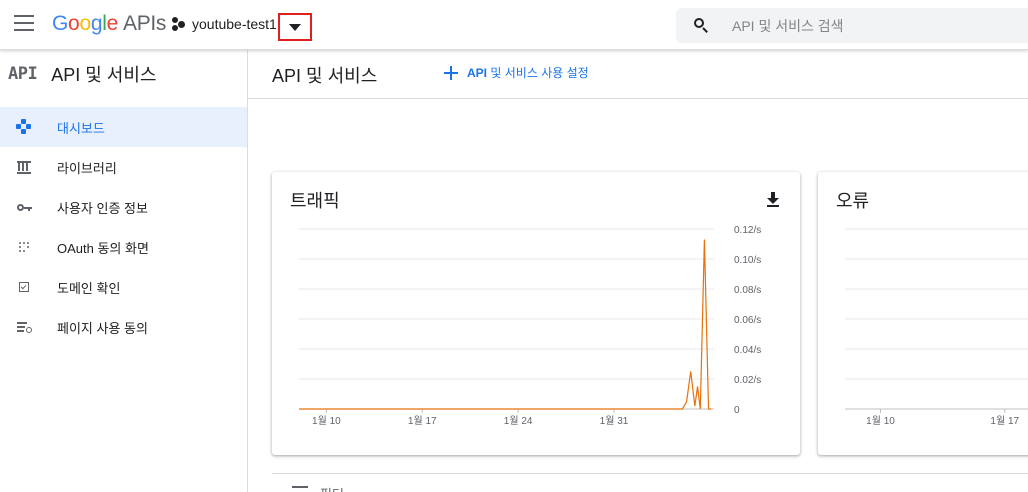  I want to click on logo-letter: G, so click(60, 23).